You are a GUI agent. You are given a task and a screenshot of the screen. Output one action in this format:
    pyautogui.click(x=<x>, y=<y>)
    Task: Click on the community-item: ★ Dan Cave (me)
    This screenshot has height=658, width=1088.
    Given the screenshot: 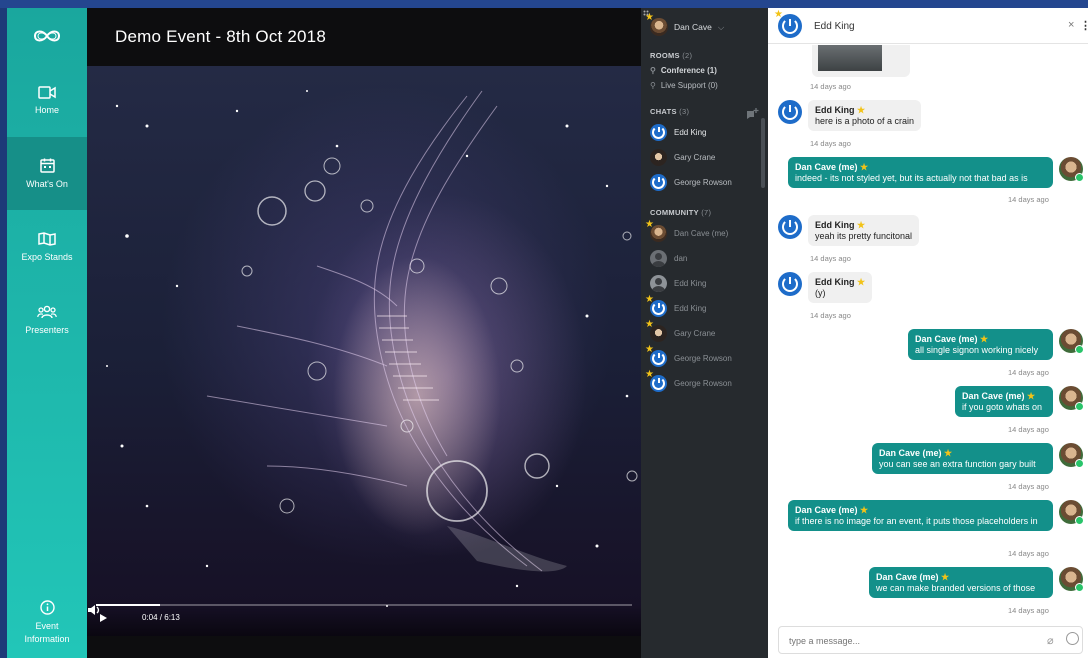 What is the action you would take?
    pyautogui.click(x=686, y=231)
    